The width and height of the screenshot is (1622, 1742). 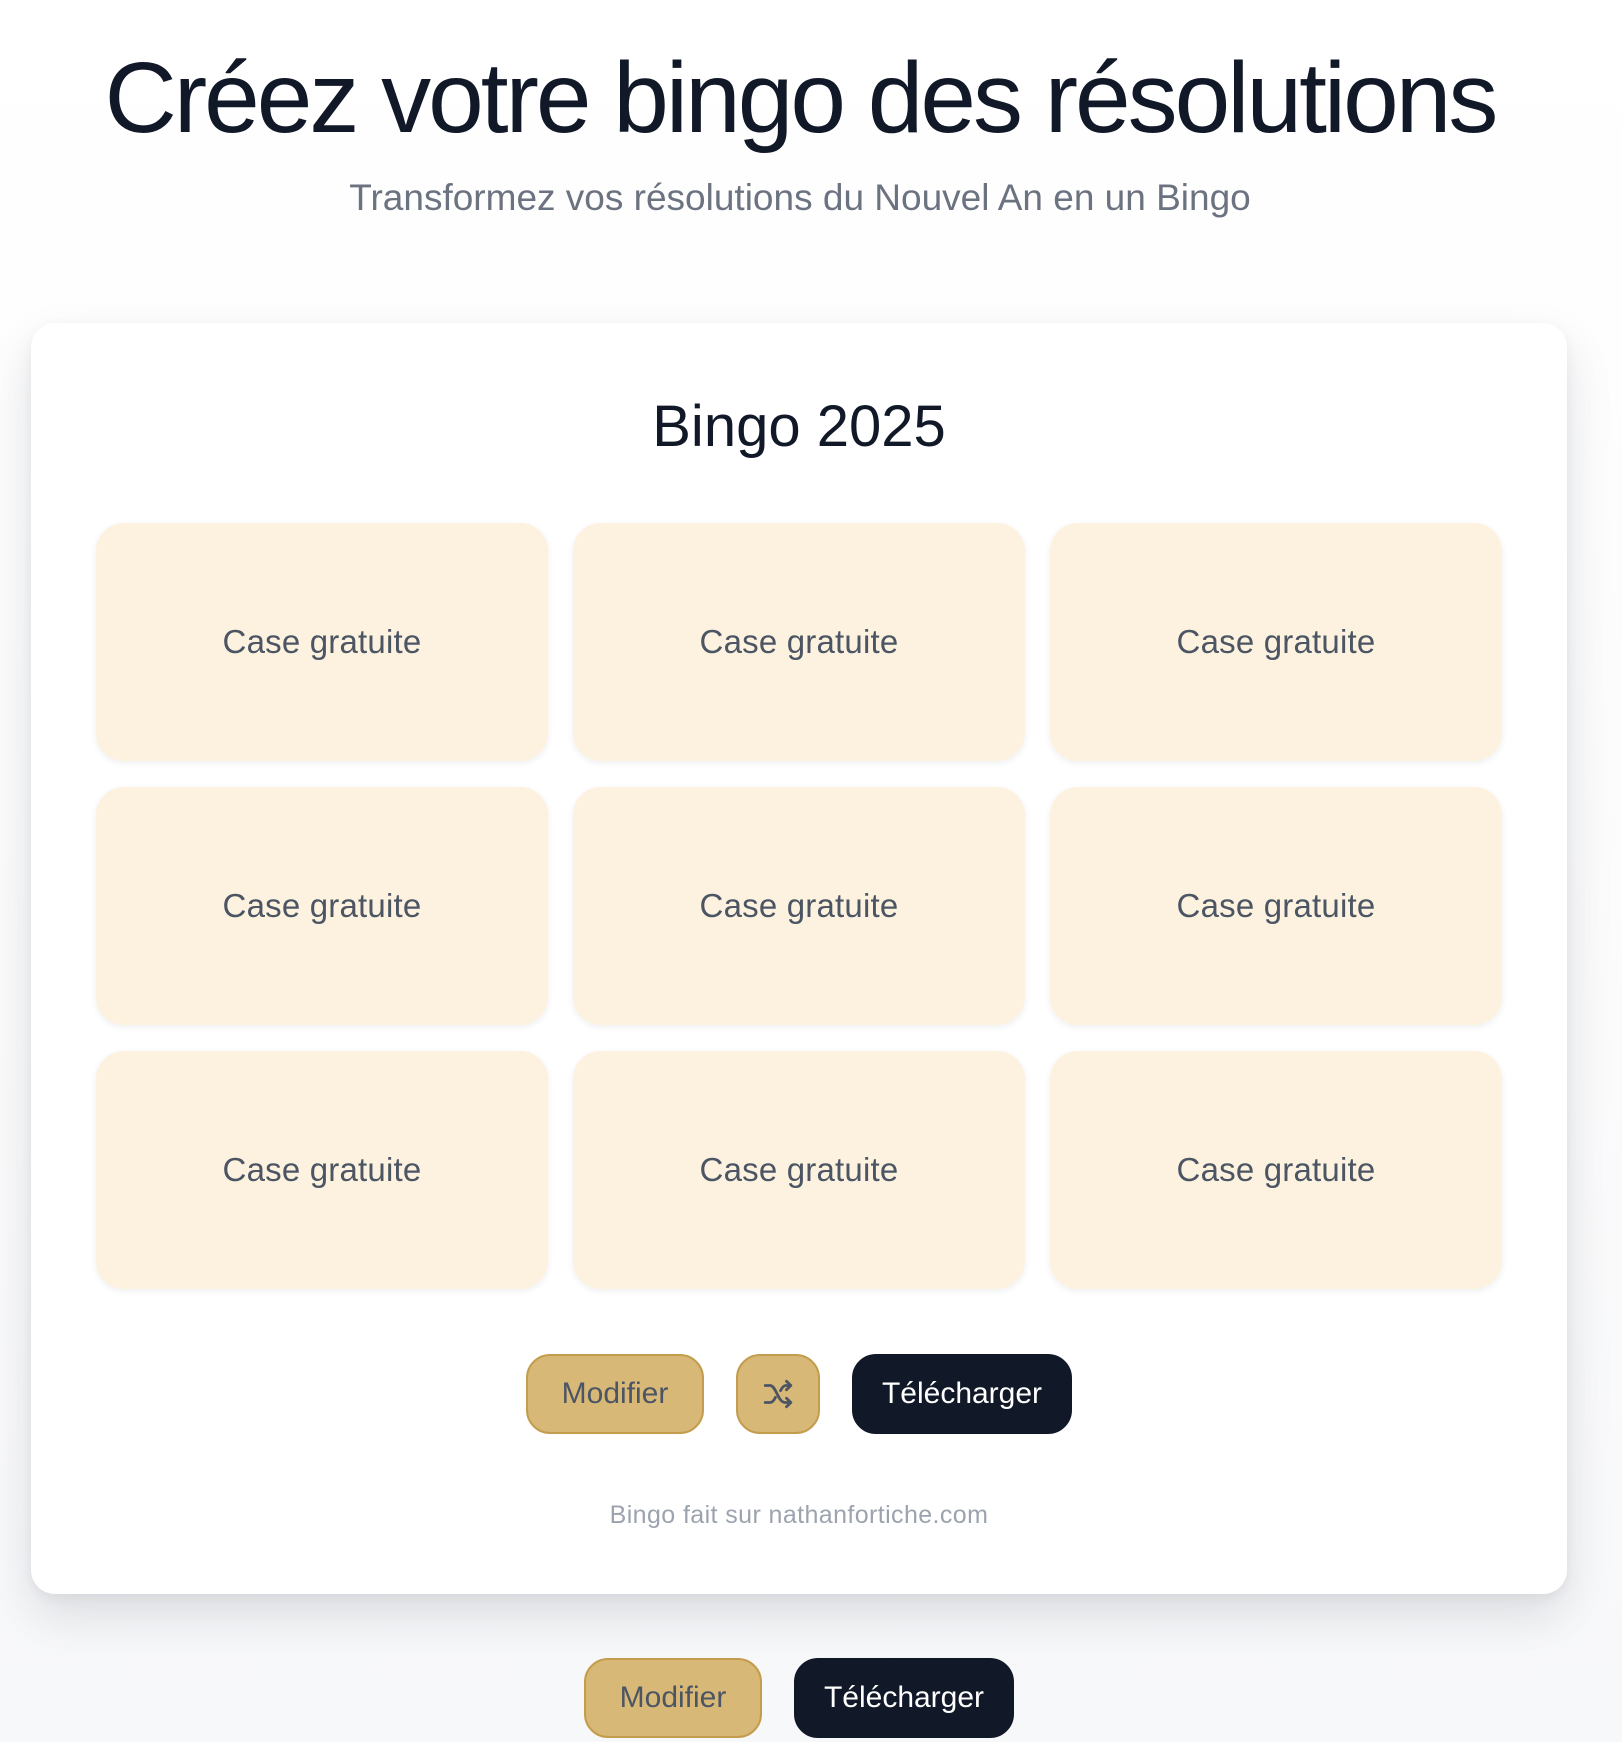 I want to click on page-modify-button: Modifier, so click(x=673, y=1698).